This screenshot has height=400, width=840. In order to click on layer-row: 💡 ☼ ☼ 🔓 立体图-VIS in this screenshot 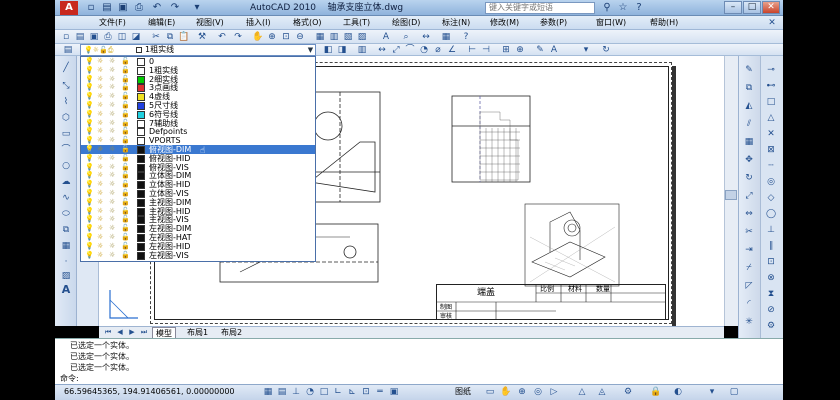, I will do `click(198, 193)`.